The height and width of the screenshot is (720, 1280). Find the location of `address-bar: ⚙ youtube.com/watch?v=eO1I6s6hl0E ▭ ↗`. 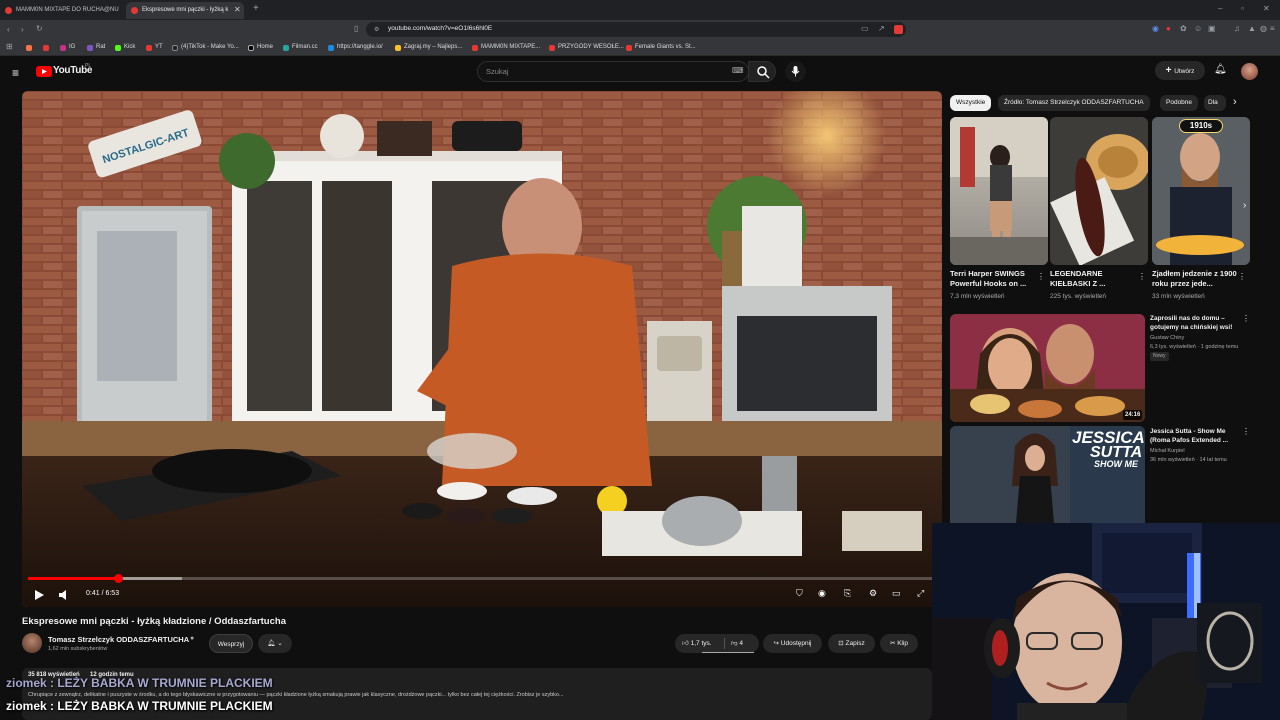

address-bar: ⚙ youtube.com/watch?v=eO1I6s6hl0E ▭ ↗ is located at coordinates (636, 29).